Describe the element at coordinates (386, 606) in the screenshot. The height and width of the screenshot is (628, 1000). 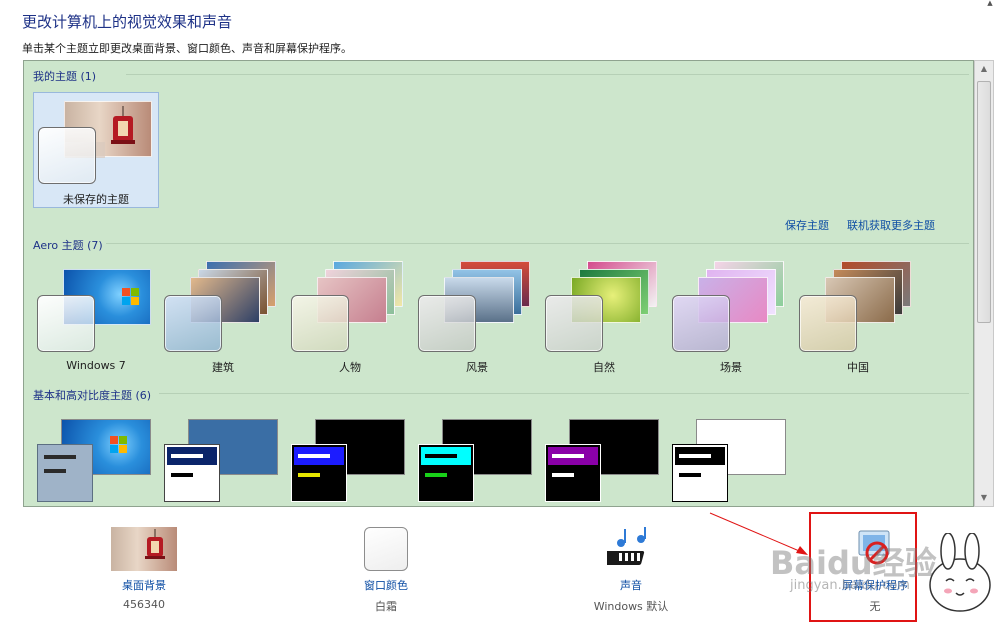
I see `window-color-value: 白霜` at that location.